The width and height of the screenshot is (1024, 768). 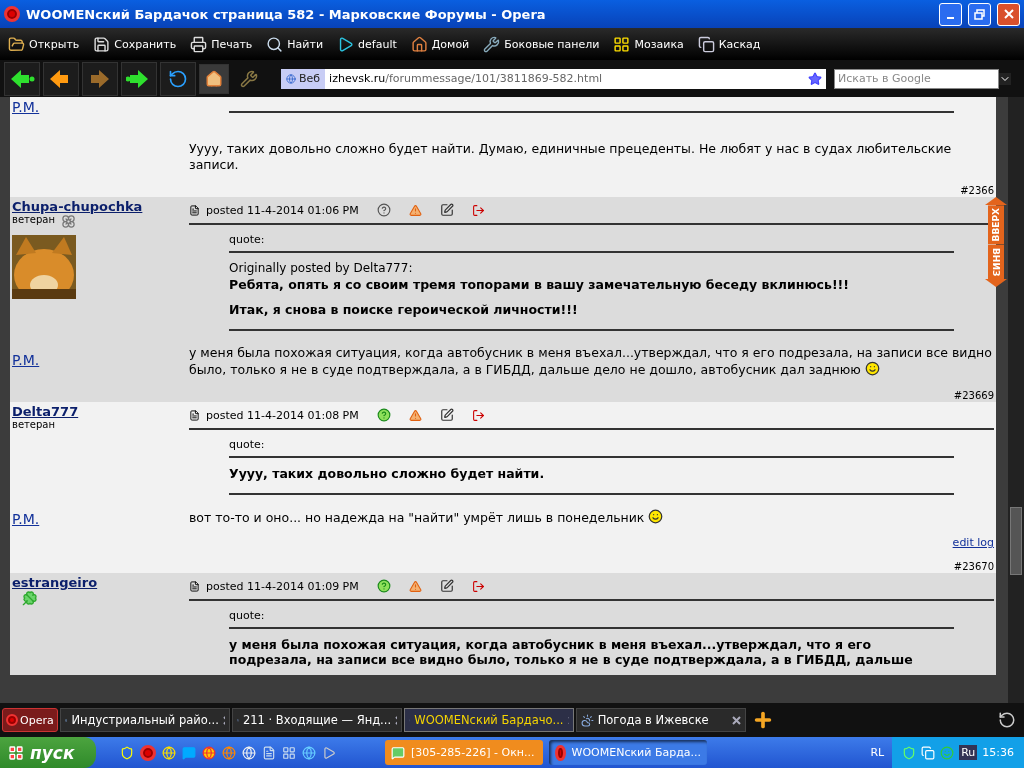 What do you see at coordinates (329, 752) in the screenshot?
I see `arrow-icon` at bounding box center [329, 752].